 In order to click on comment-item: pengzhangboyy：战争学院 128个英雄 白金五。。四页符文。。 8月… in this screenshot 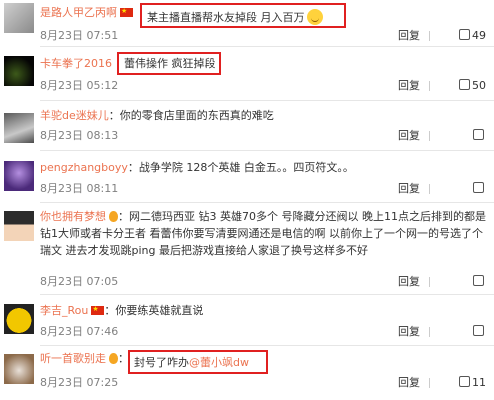, I will do `click(247, 177)`.